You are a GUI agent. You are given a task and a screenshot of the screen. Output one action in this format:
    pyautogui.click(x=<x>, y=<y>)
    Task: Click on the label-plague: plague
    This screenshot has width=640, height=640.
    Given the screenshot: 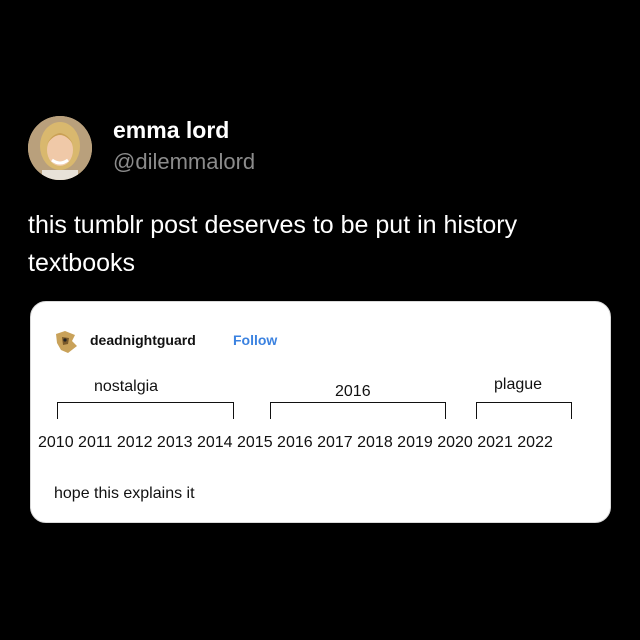 What is the action you would take?
    pyautogui.click(x=518, y=384)
    